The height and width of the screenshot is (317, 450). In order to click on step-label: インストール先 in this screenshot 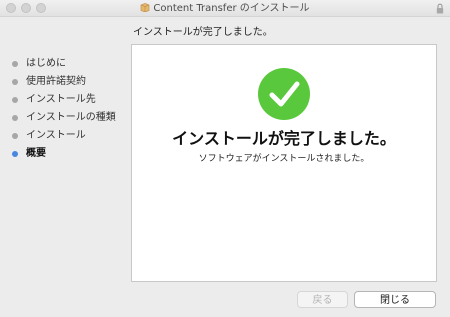, I will do `click(61, 99)`.